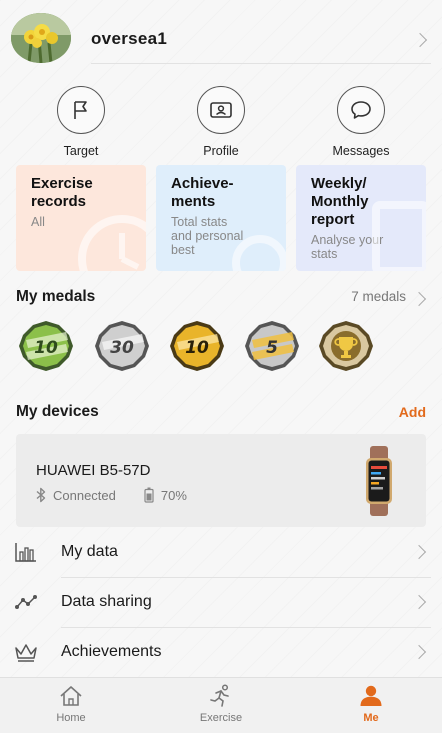 This screenshot has width=442, height=733. I want to click on nav-exercise: Exercise, so click(221, 704).